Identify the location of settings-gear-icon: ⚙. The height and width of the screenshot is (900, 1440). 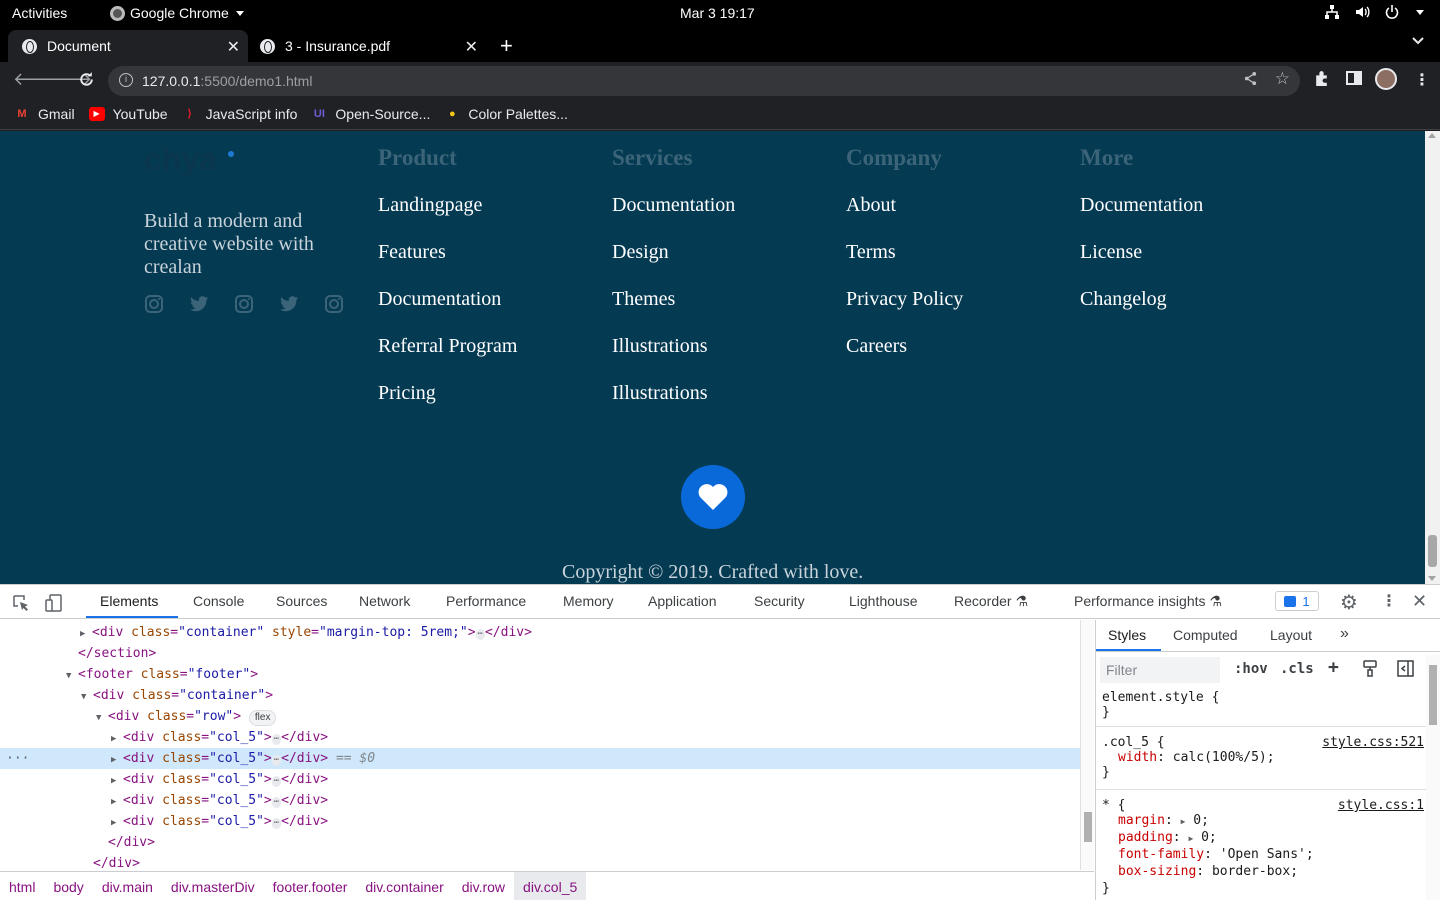
(1349, 602).